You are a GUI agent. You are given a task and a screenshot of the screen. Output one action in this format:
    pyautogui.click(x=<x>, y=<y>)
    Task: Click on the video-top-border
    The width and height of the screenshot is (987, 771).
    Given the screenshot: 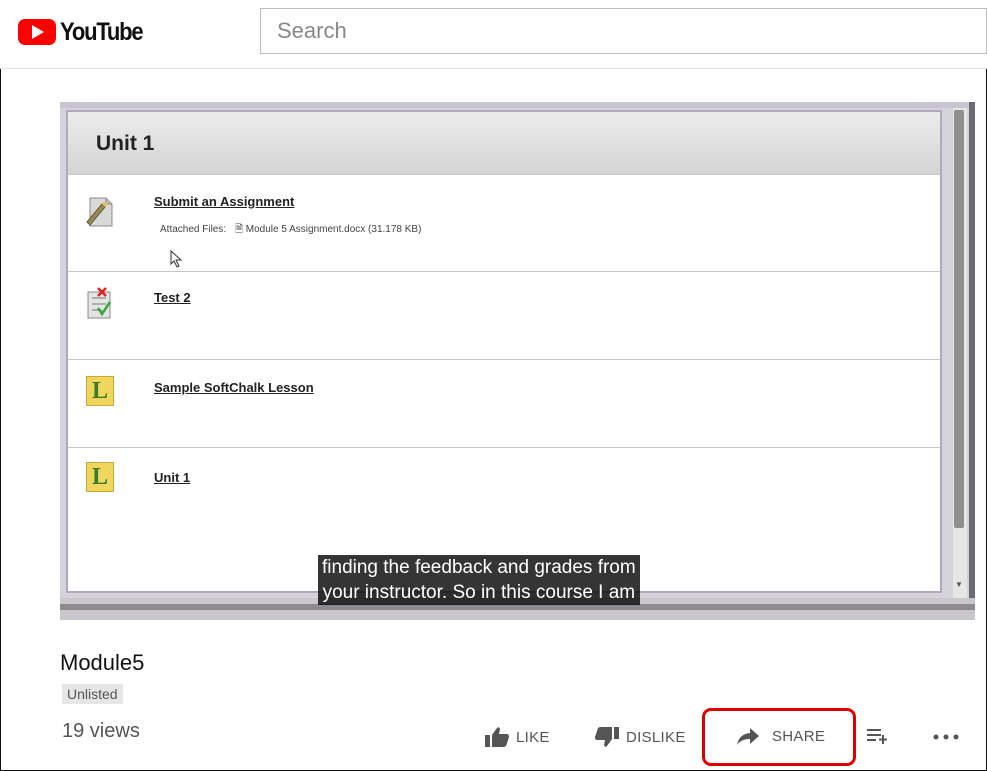 What is the action you would take?
    pyautogui.click(x=517, y=105)
    